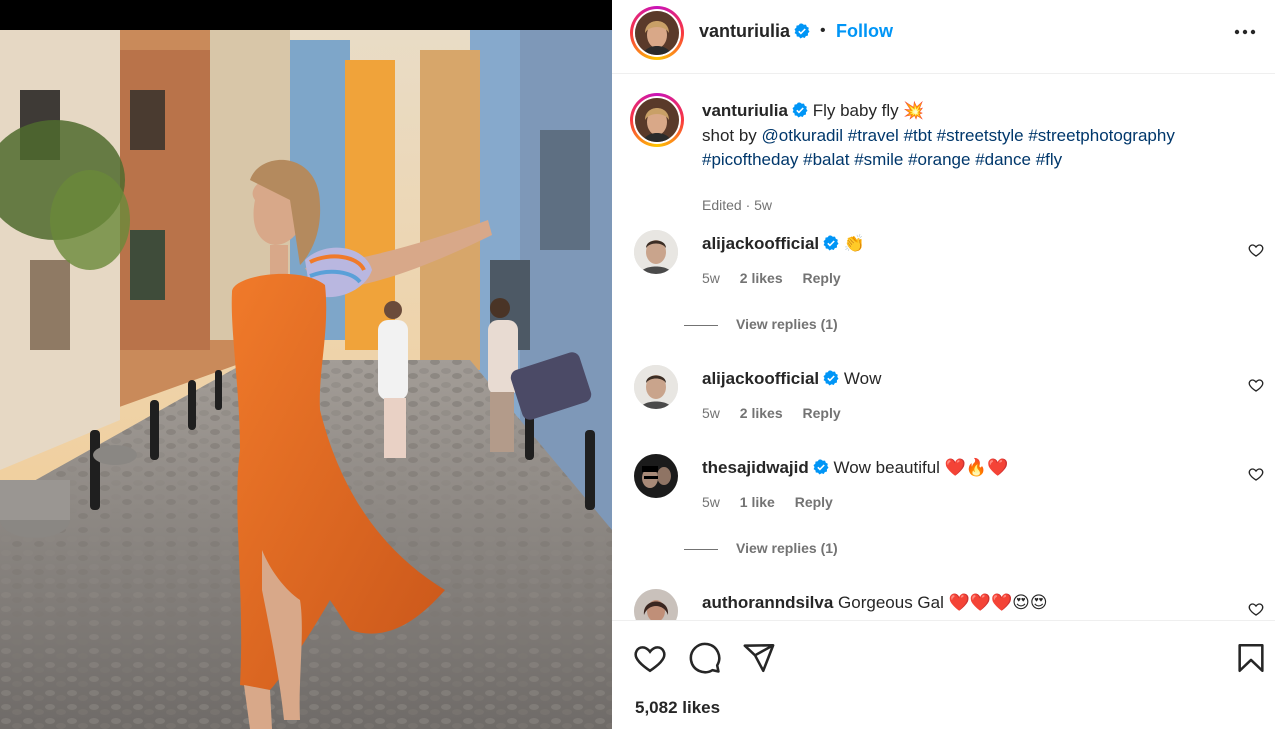 The height and width of the screenshot is (729, 1275). Describe the element at coordinates (878, 159) in the screenshot. I see `hashtag: #smile` at that location.